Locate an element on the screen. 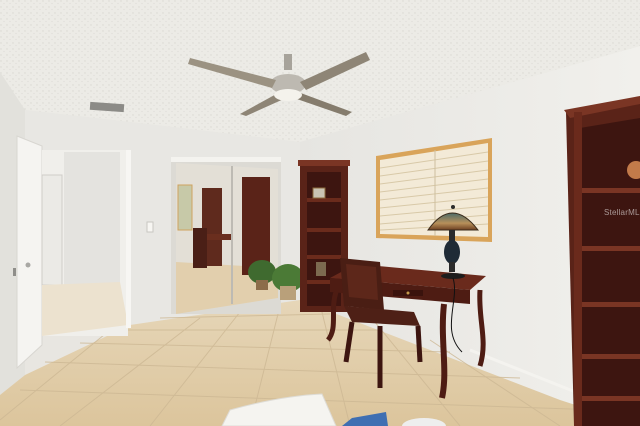 The height and width of the screenshot is (426, 640). reflected-window is located at coordinates (185, 207).